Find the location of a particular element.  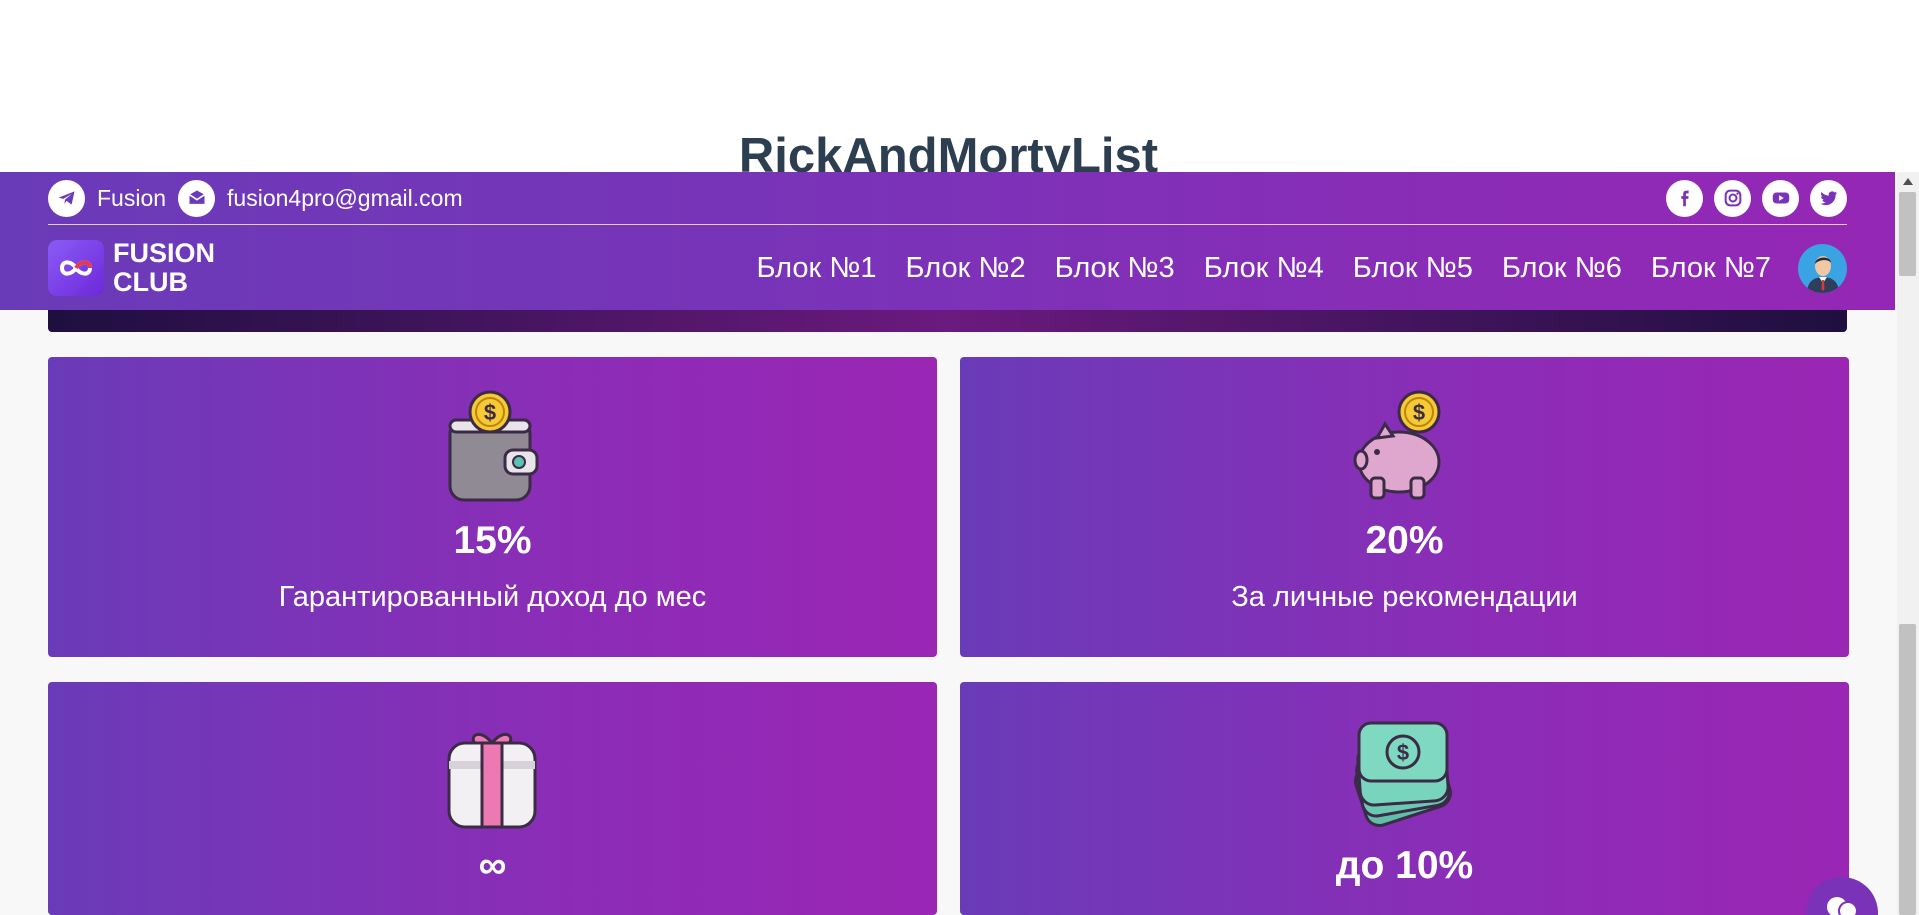

email-label: fusion4pro@gmail.com is located at coordinates (345, 197).